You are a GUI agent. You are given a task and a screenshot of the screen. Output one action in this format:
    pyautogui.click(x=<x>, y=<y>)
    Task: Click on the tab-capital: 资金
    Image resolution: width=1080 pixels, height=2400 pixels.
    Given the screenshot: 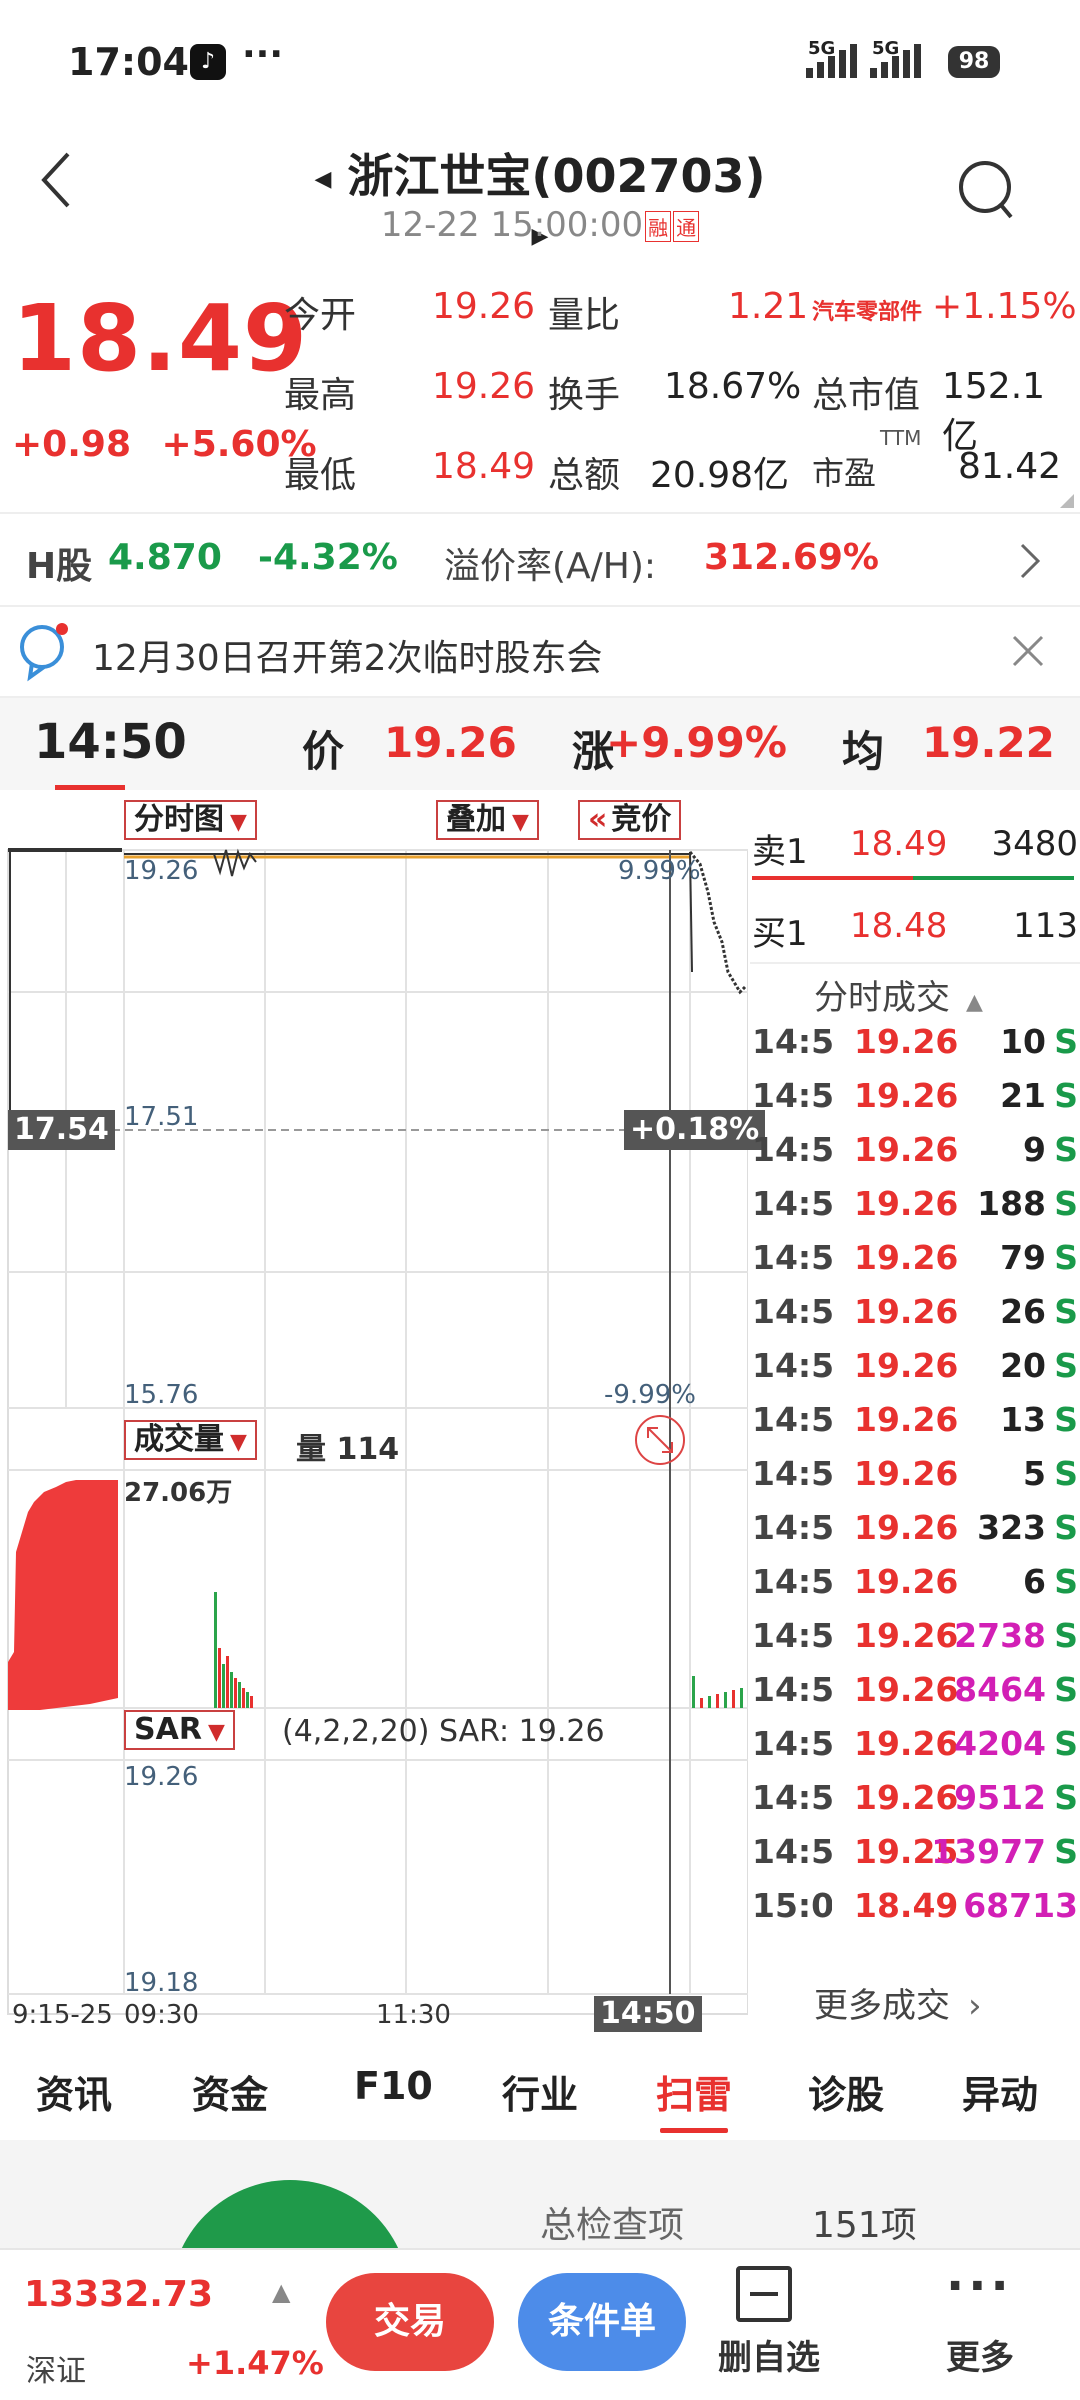 What is the action you would take?
    pyautogui.click(x=230, y=2091)
    